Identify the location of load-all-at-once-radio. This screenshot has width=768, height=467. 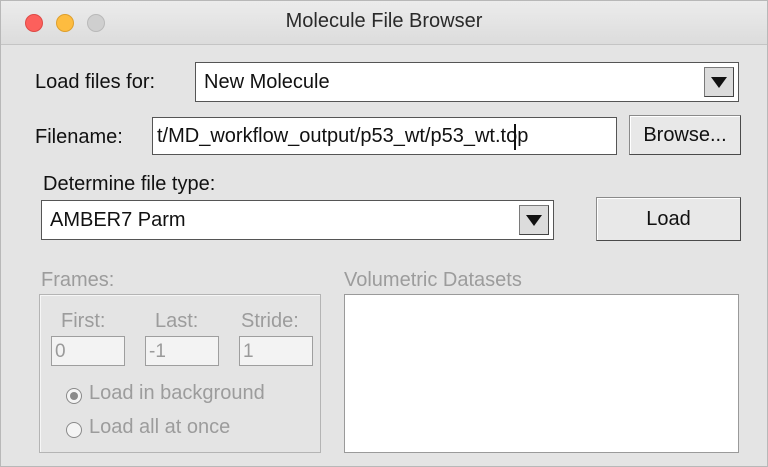
(74, 430).